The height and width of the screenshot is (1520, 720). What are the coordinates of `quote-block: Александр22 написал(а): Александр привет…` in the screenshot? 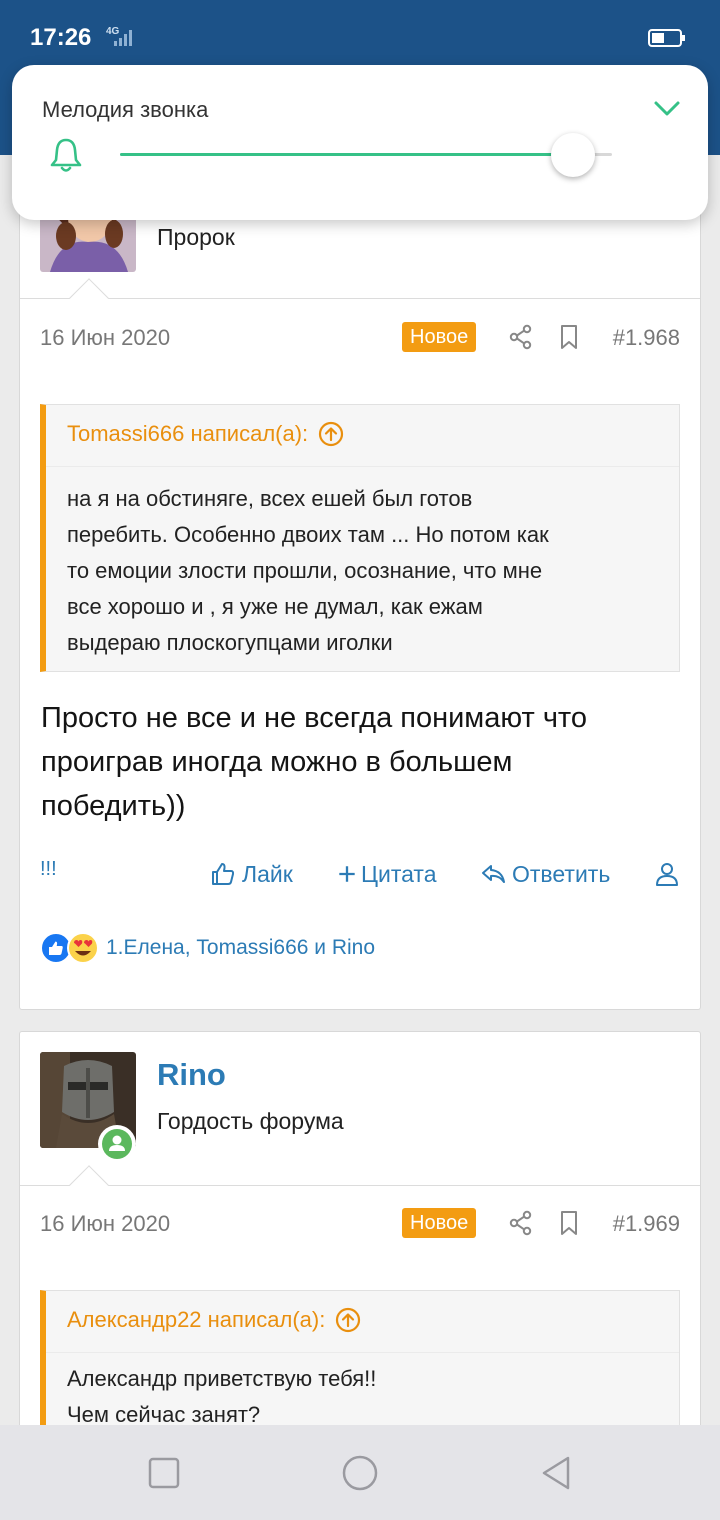 It's located at (360, 1357).